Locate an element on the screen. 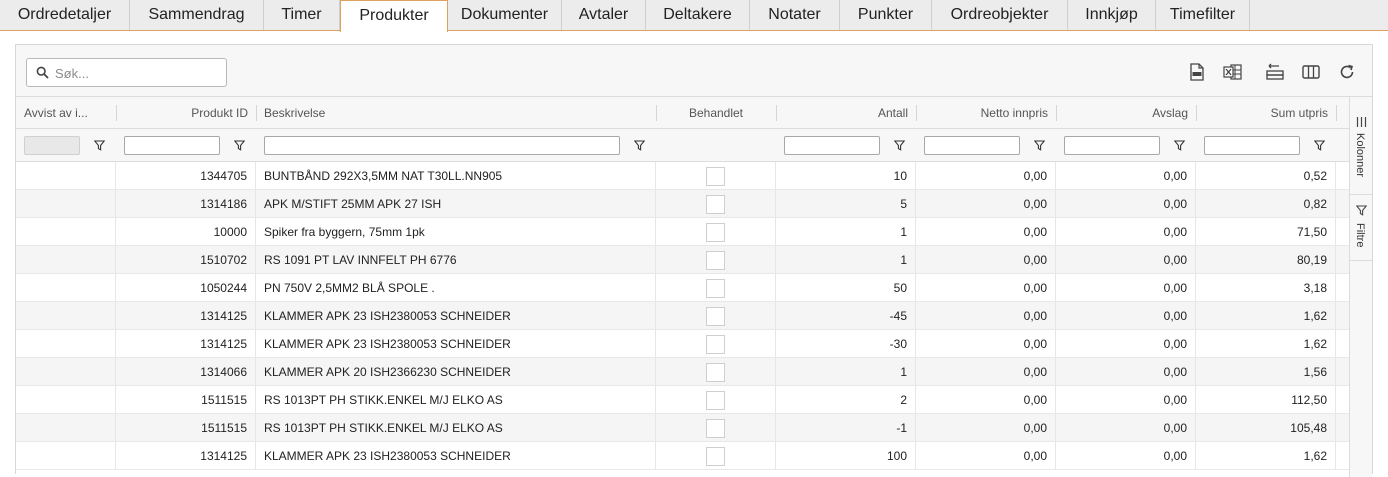  column-header-beskrivelse: Beskrivelse is located at coordinates (456, 112).